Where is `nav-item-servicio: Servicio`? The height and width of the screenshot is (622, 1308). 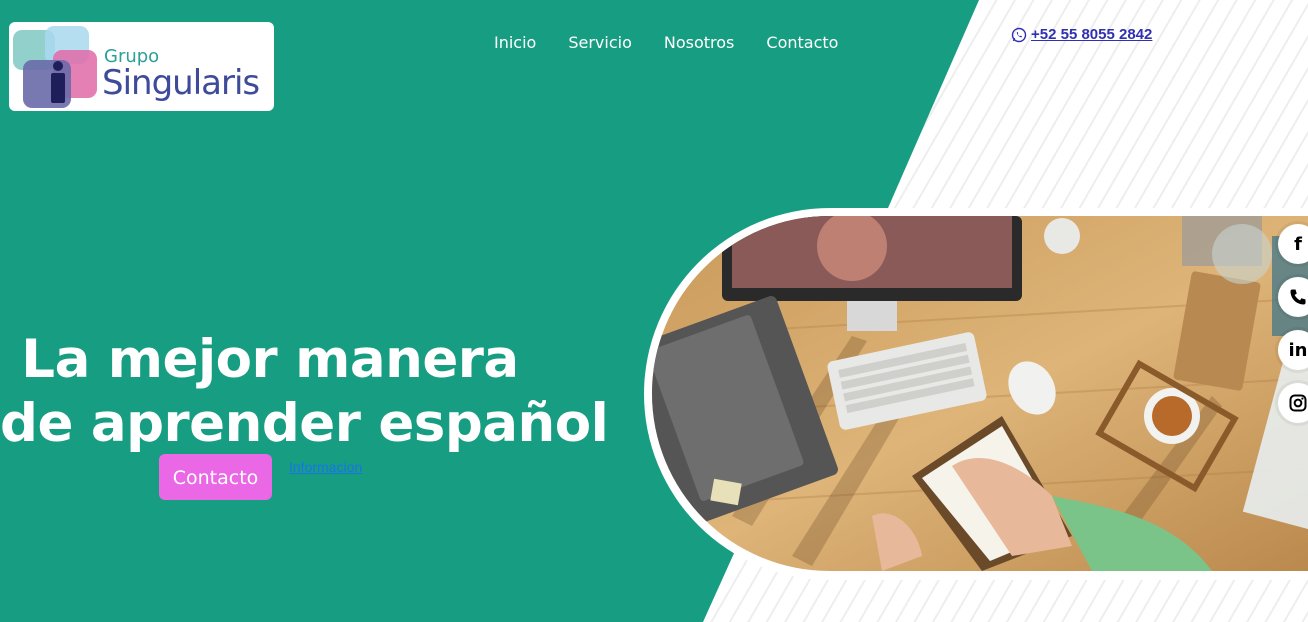 nav-item-servicio: Servicio is located at coordinates (600, 43).